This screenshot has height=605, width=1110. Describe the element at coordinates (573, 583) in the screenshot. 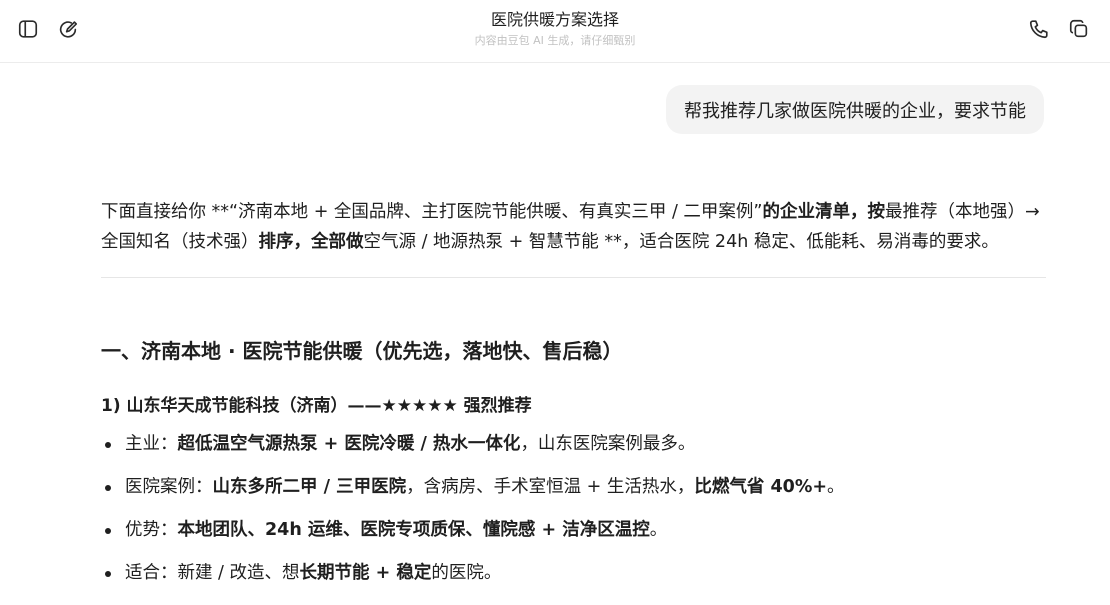

I see `list-item: 适合：新建 / 改造、想长期节能 + 稳定的医院。` at that location.